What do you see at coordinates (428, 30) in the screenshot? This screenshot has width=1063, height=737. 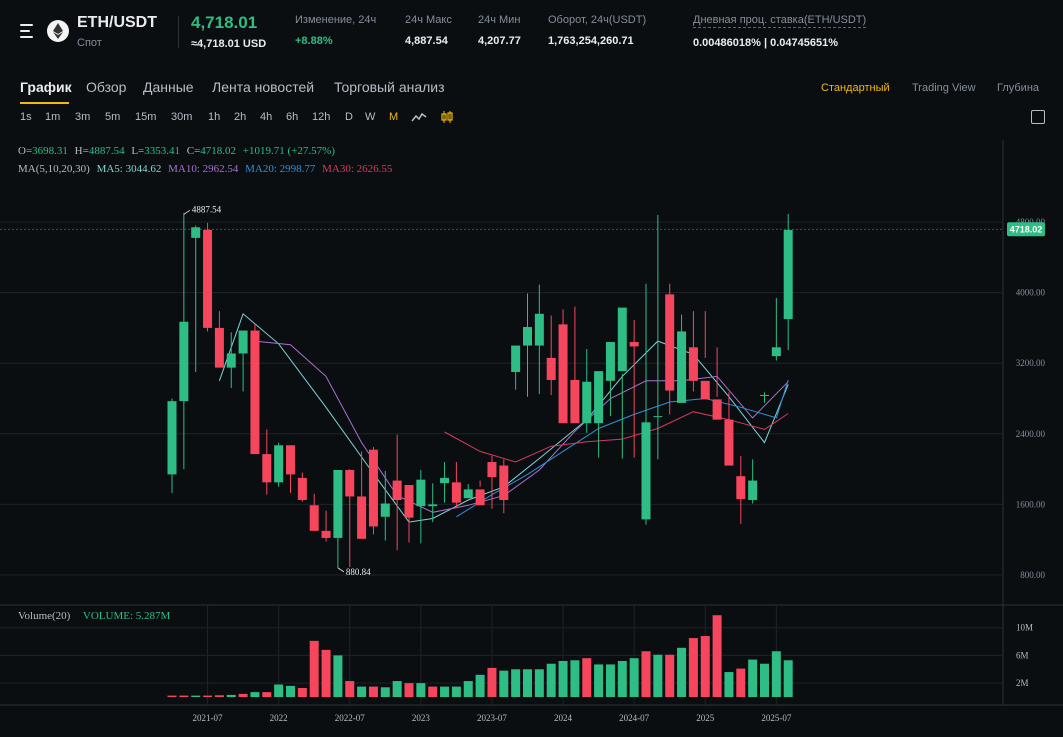 I see `stat-high-24h: 24ч Макс 4,887.54` at bounding box center [428, 30].